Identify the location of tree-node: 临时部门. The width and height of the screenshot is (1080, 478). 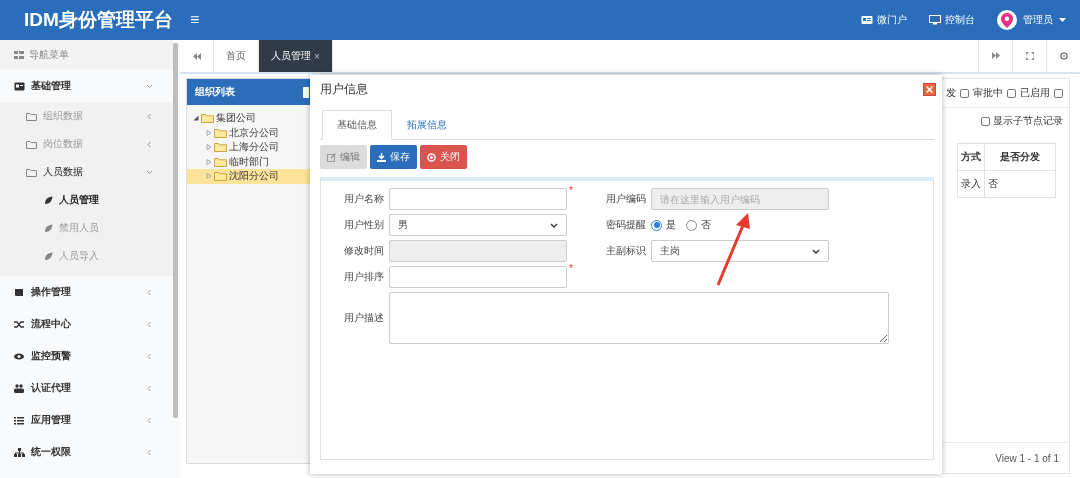
(255, 161).